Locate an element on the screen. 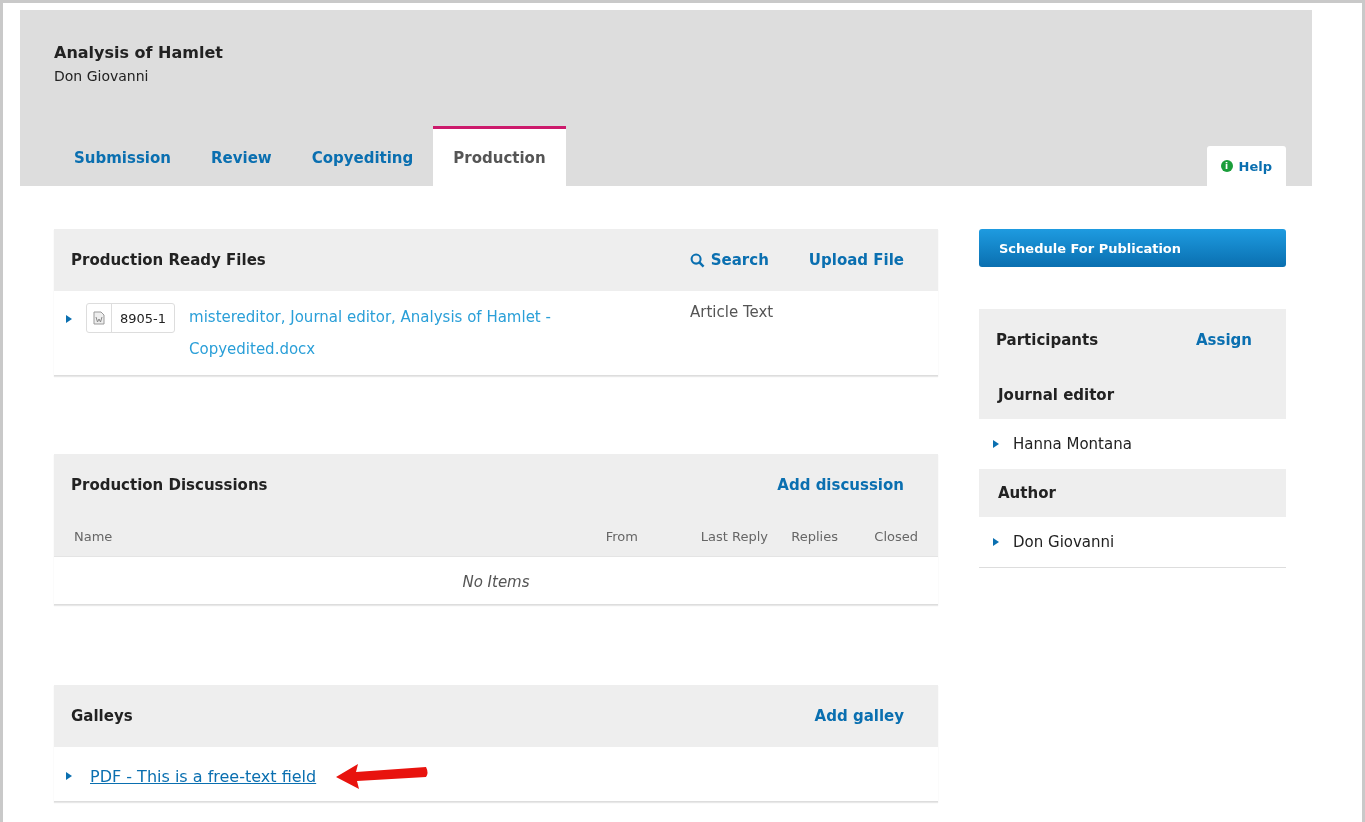  panel-title: Production Ready Files is located at coordinates (168, 260).